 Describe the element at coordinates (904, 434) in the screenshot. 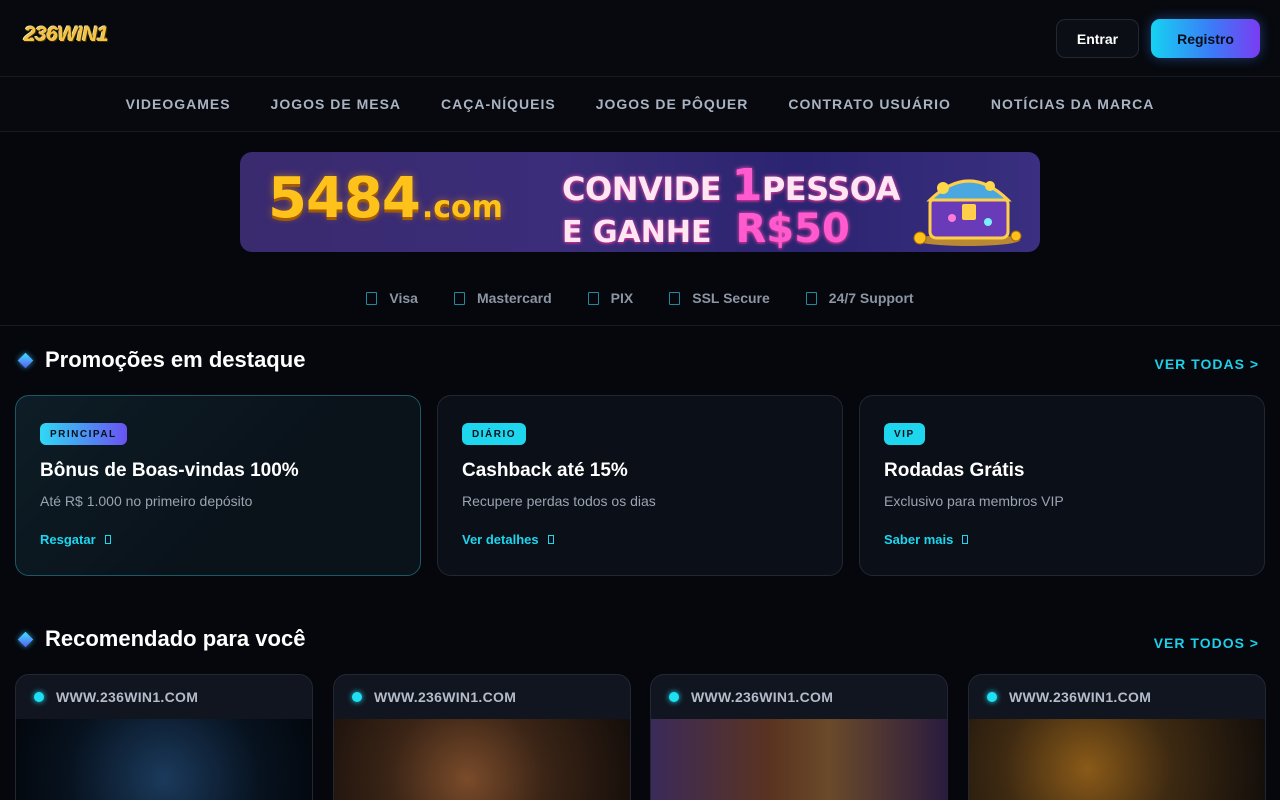

I see `promo-tag: VIP` at that location.